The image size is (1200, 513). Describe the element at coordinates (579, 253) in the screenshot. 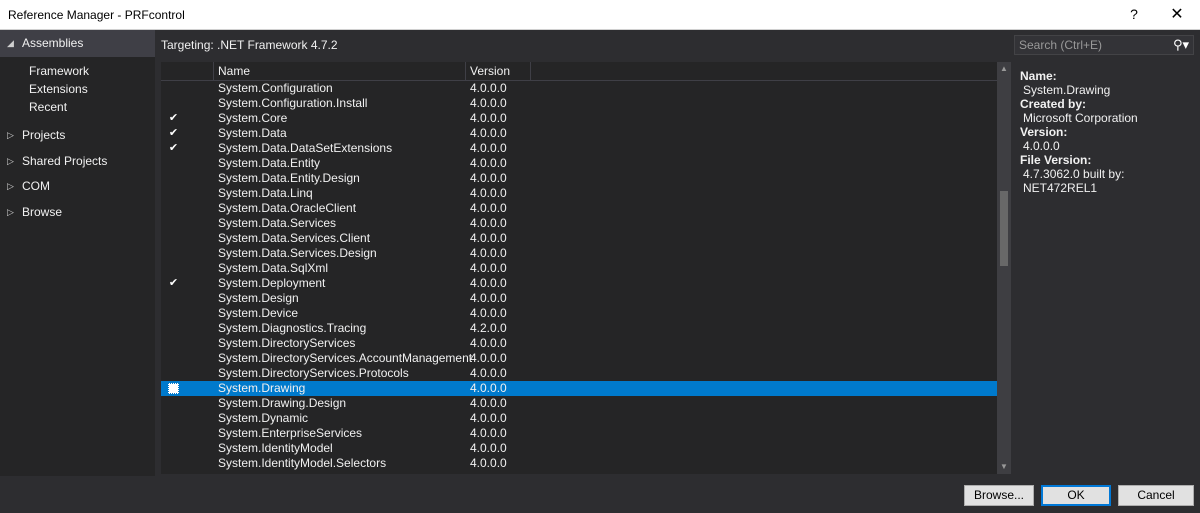

I see `table-row: System.Data.Services.Design 4.0.0.0` at that location.